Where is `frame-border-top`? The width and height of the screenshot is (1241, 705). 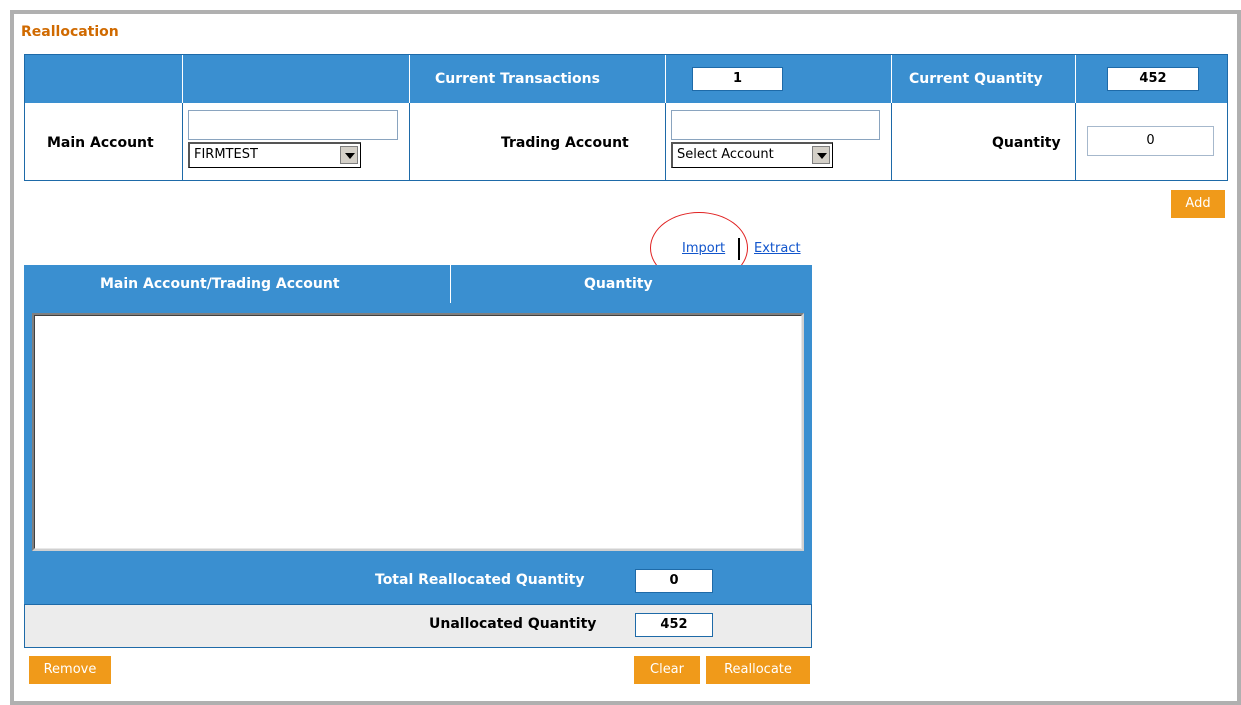 frame-border-top is located at coordinates (625, 12).